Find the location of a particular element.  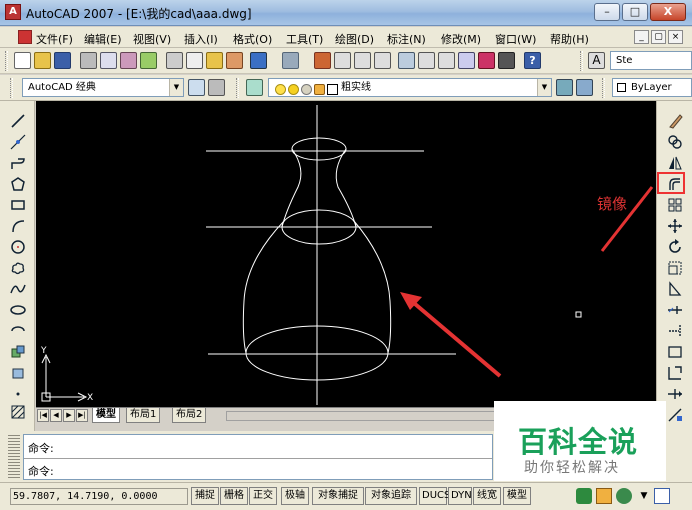

scale-icon is located at coordinates (675, 268).